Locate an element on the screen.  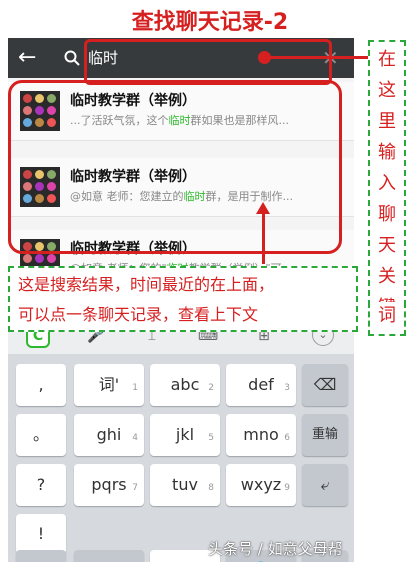
pointer-line is located at coordinates (316, 57).